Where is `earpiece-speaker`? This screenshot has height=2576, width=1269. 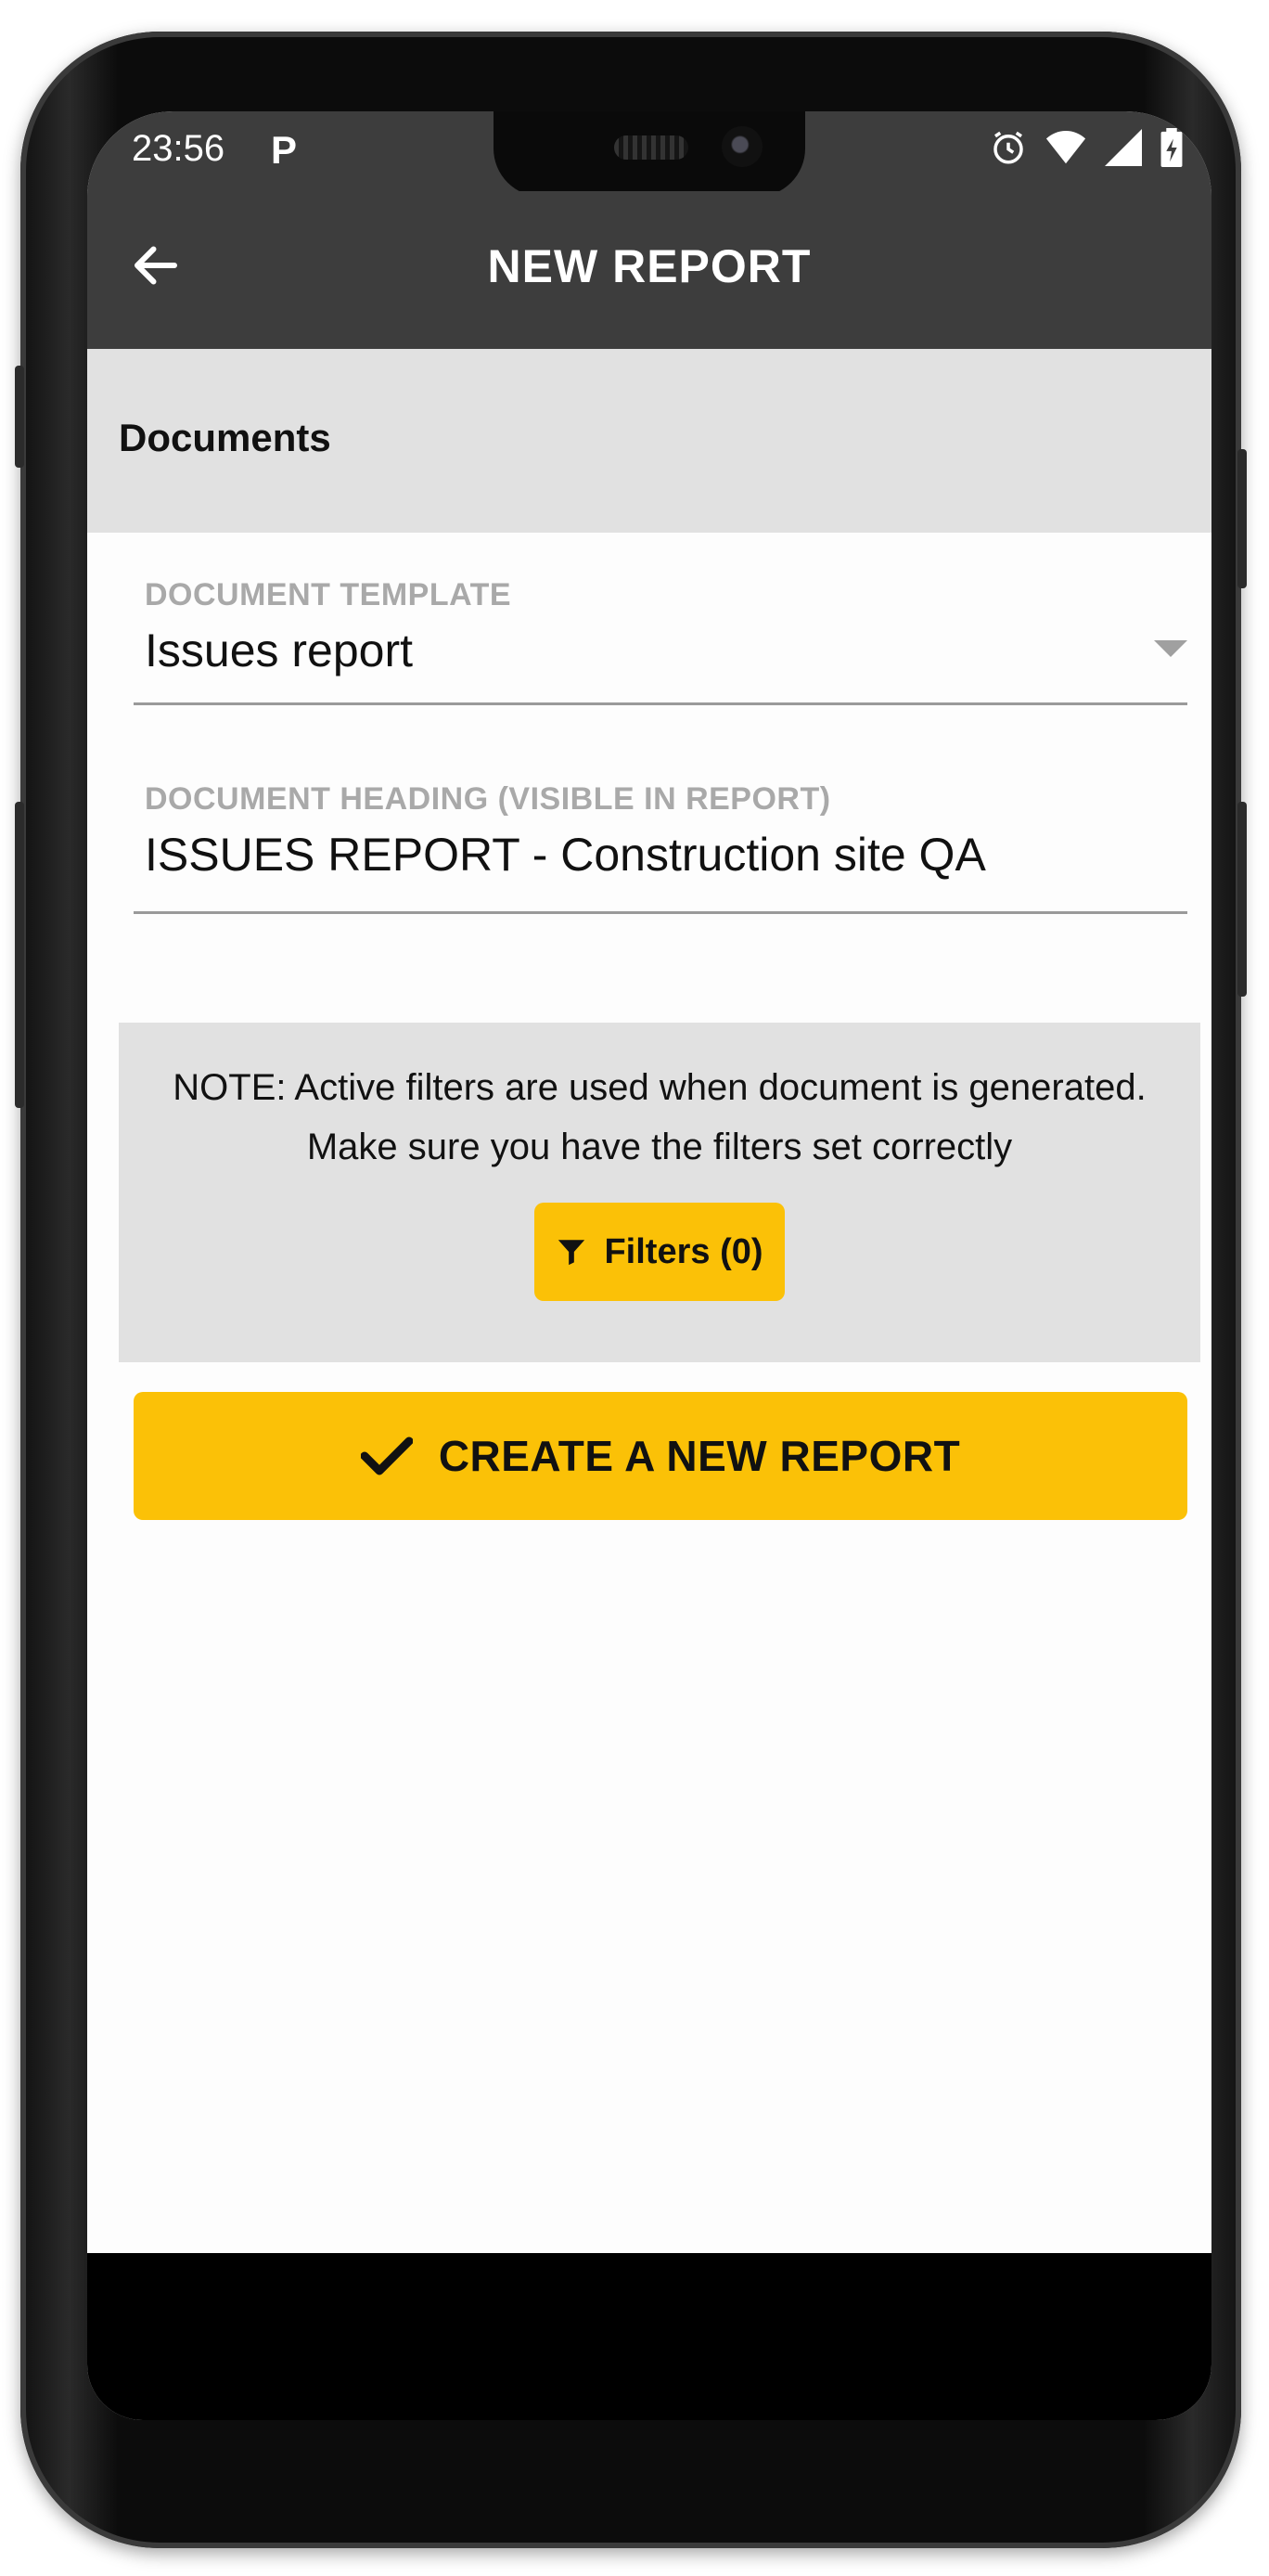 earpiece-speaker is located at coordinates (651, 147).